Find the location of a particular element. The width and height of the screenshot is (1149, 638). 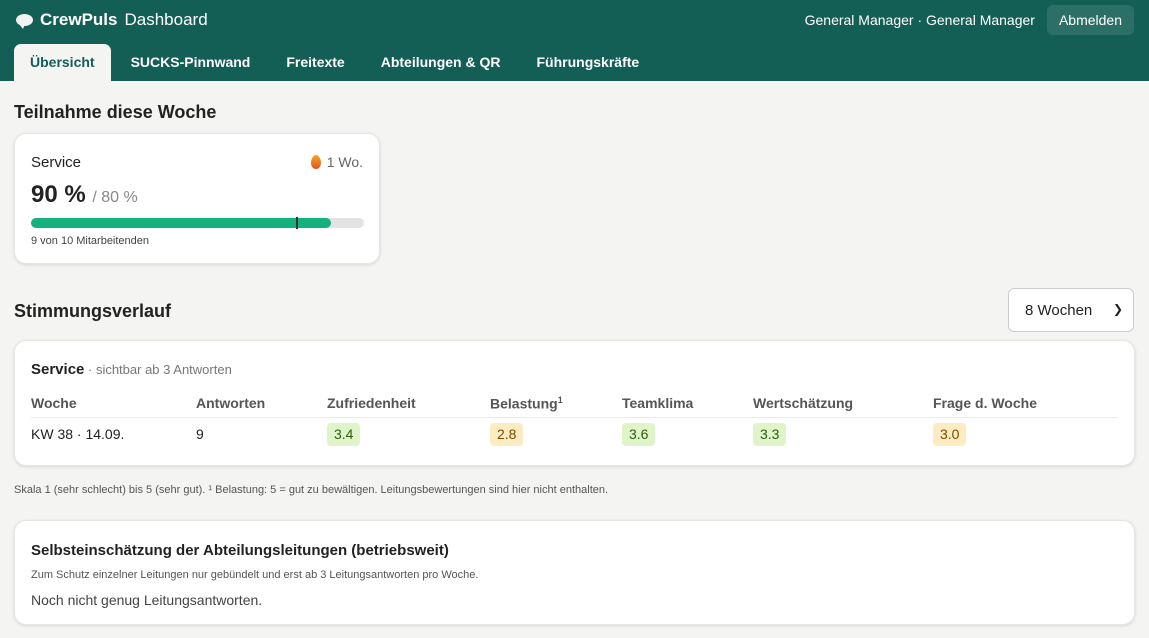

mood-heading: Stimmungsverlauf is located at coordinates (93, 311).